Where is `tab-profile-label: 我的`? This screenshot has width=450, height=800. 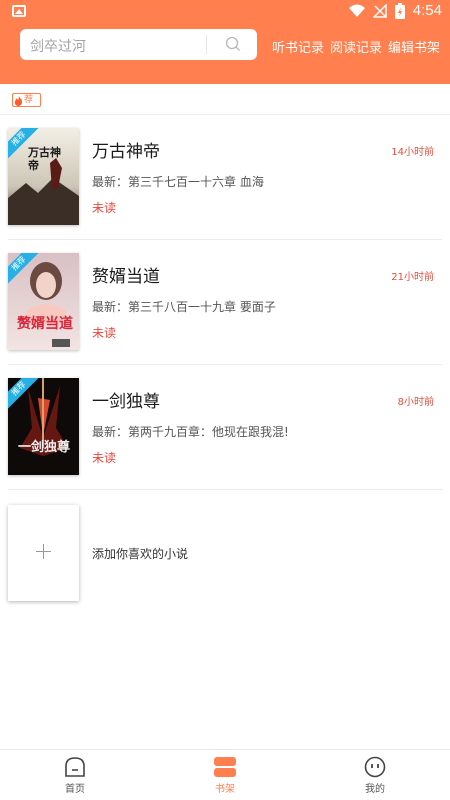
tab-profile-label: 我的 is located at coordinates (375, 789).